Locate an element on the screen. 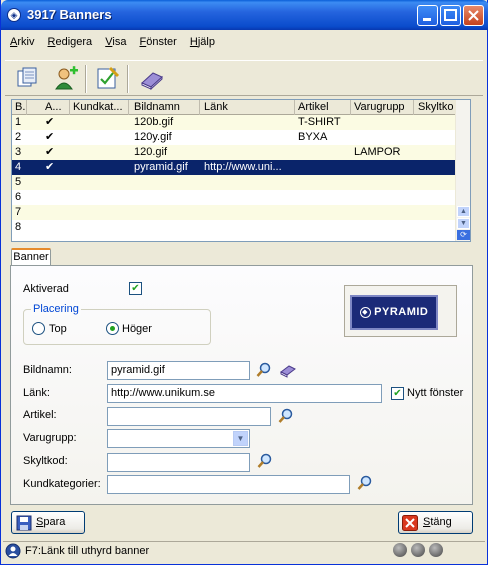 The image size is (488, 565). menu-fonster: Fönster is located at coordinates (158, 42).